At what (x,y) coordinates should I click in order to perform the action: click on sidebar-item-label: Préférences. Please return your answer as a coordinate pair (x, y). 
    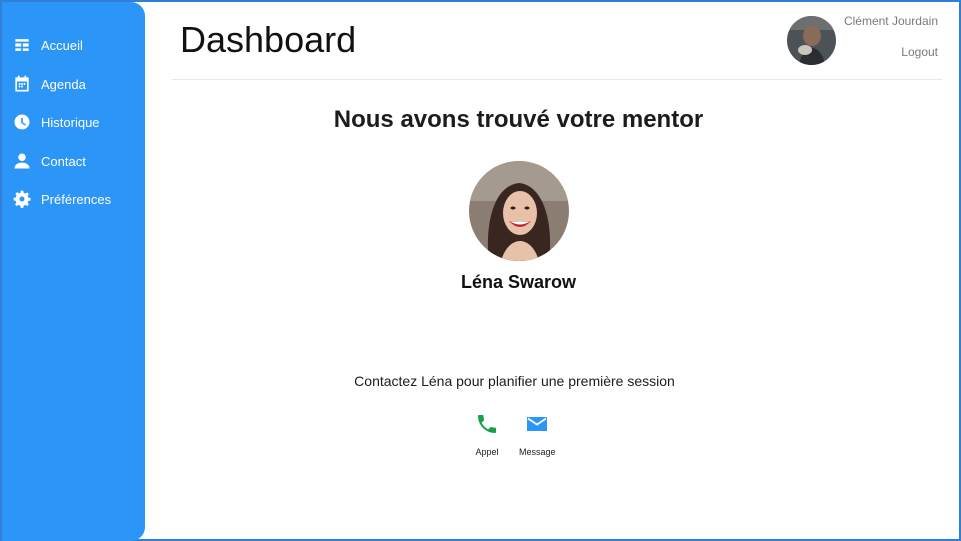
    Looking at the image, I should click on (76, 199).